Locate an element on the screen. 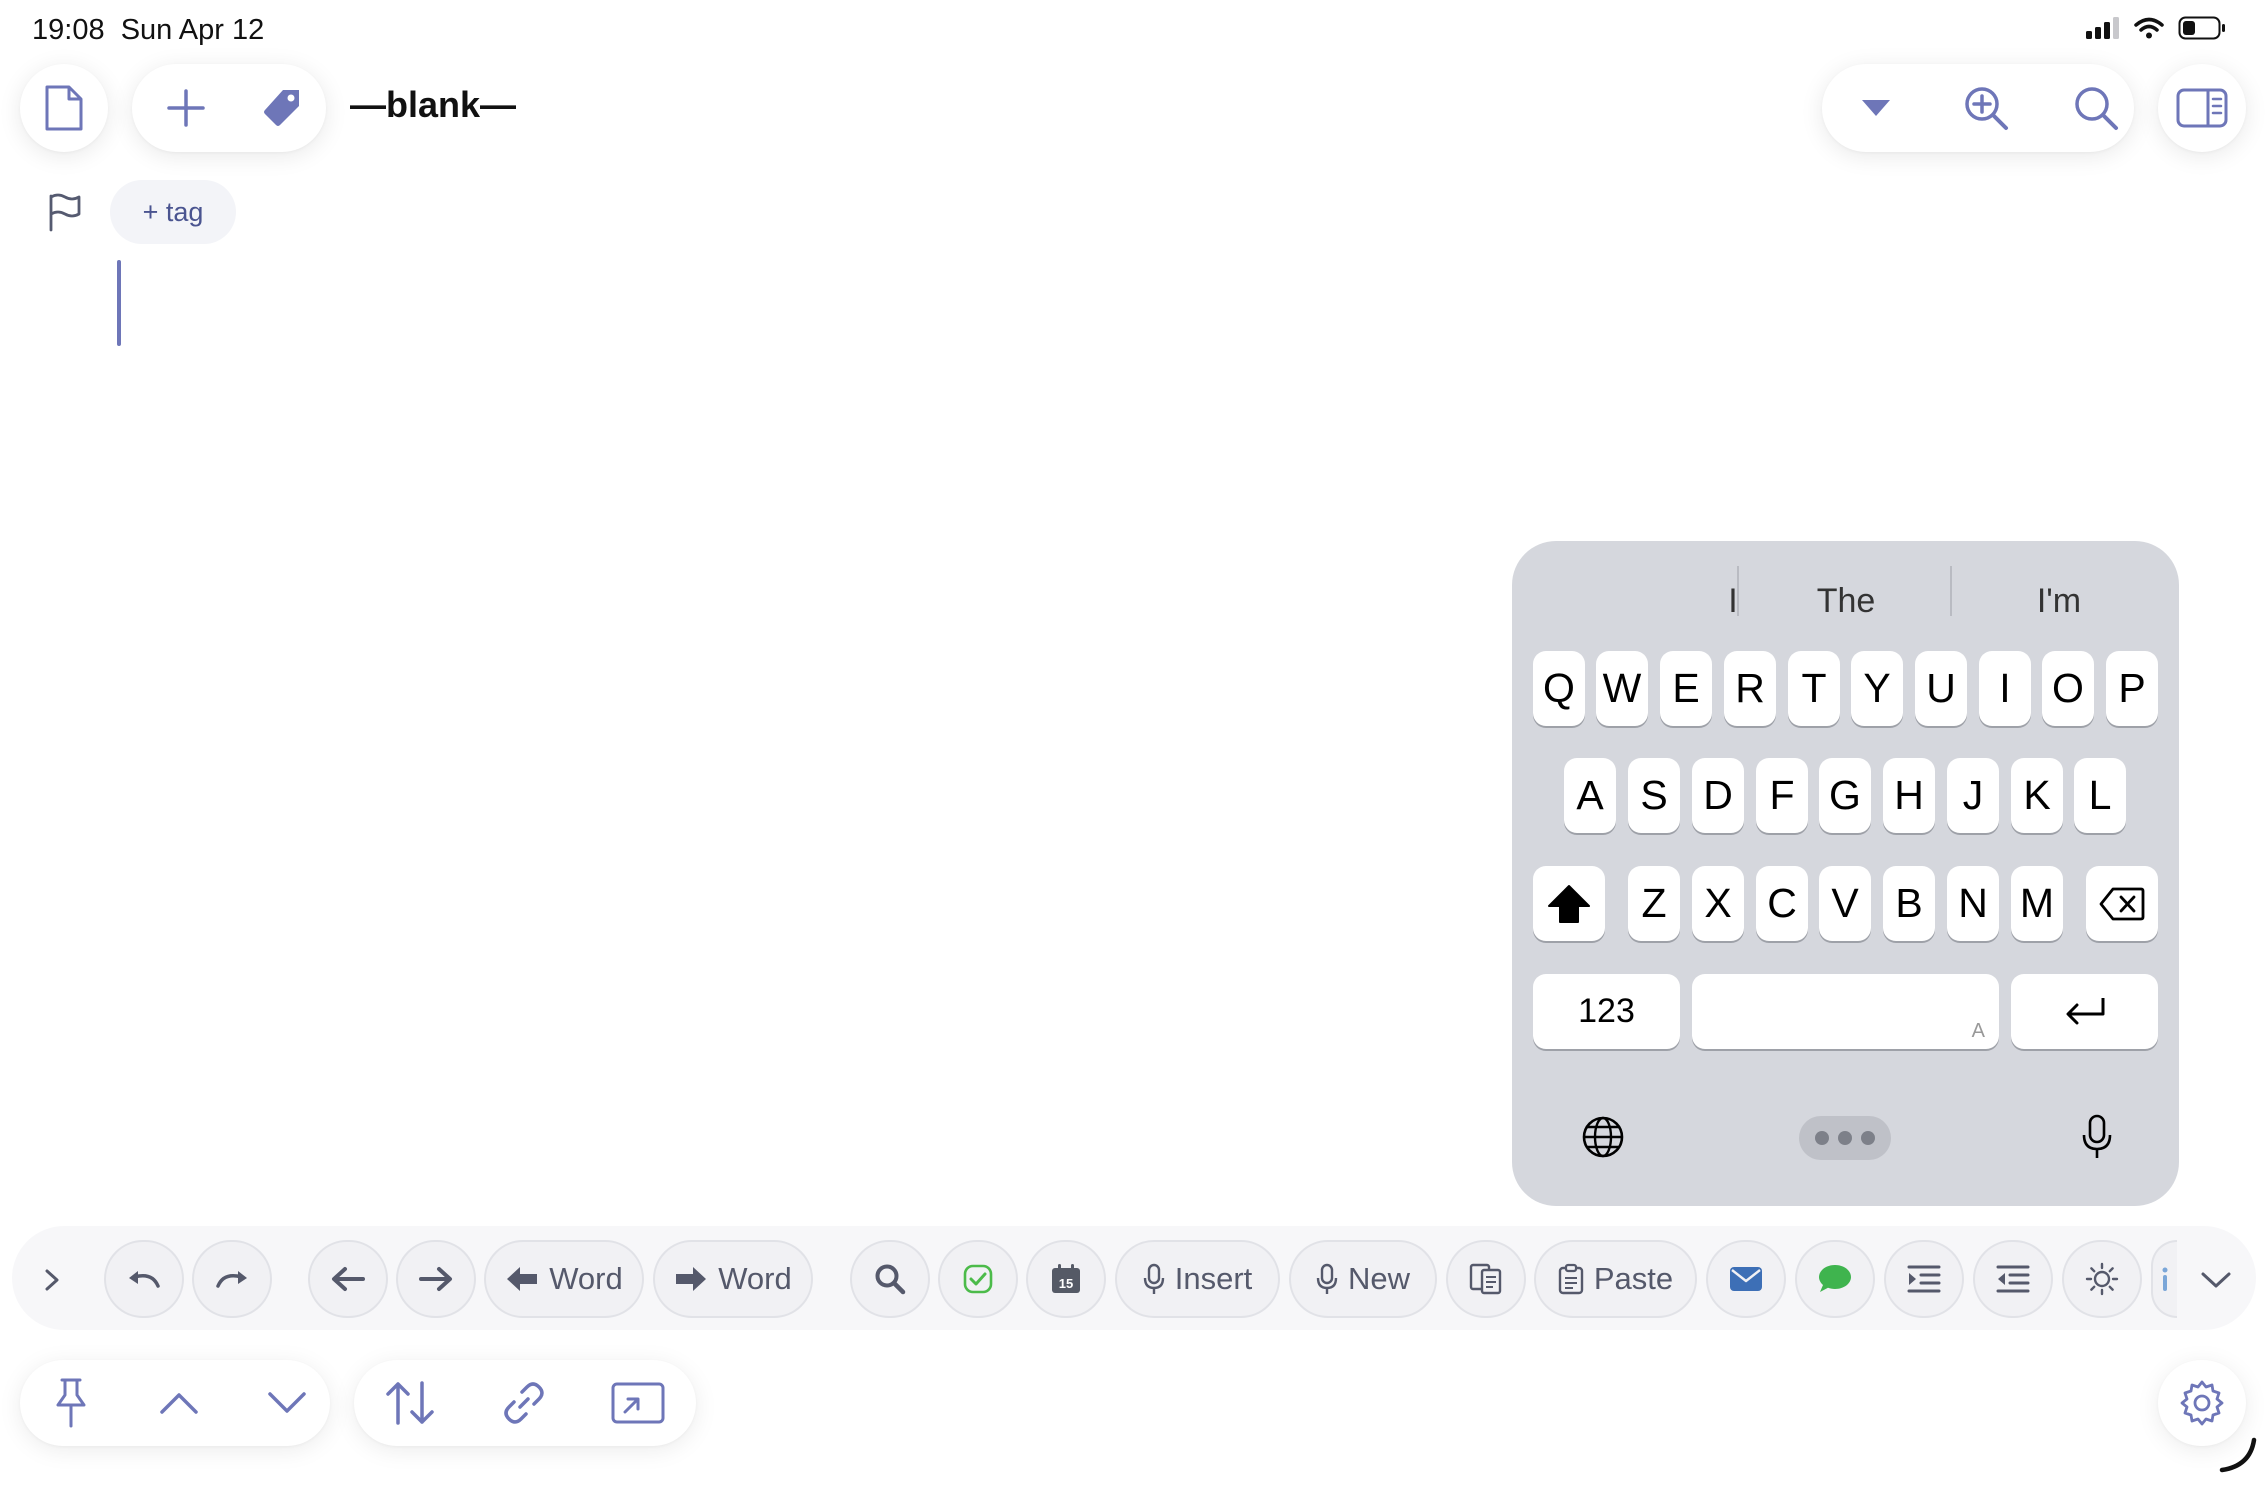  shift-key is located at coordinates (1569, 903).